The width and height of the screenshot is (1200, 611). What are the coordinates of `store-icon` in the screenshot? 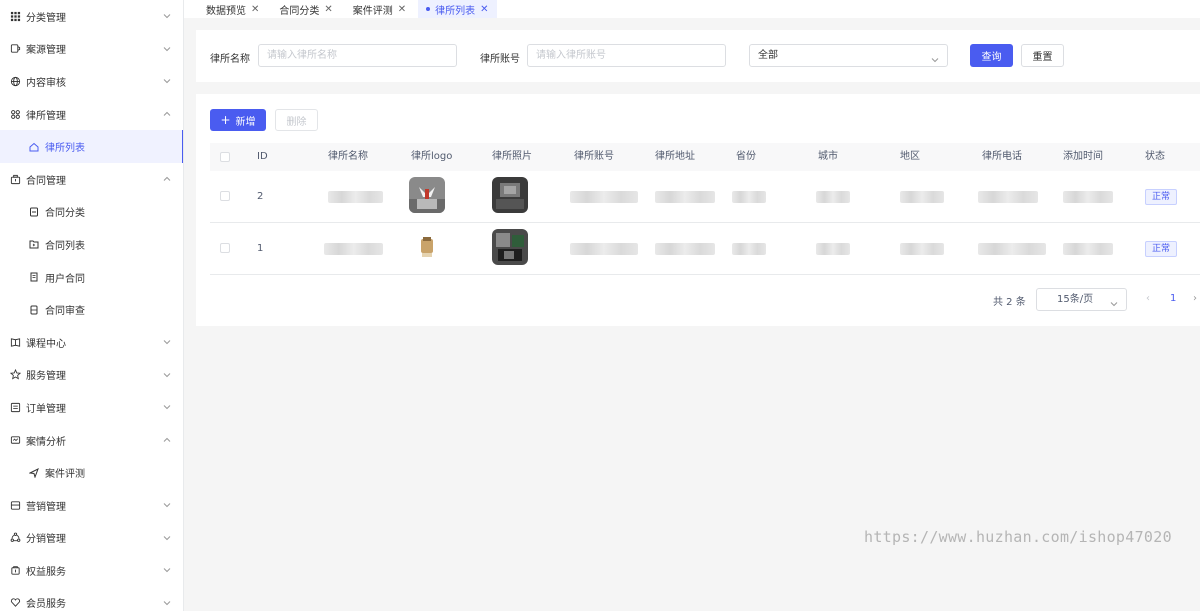 It's located at (15, 505).